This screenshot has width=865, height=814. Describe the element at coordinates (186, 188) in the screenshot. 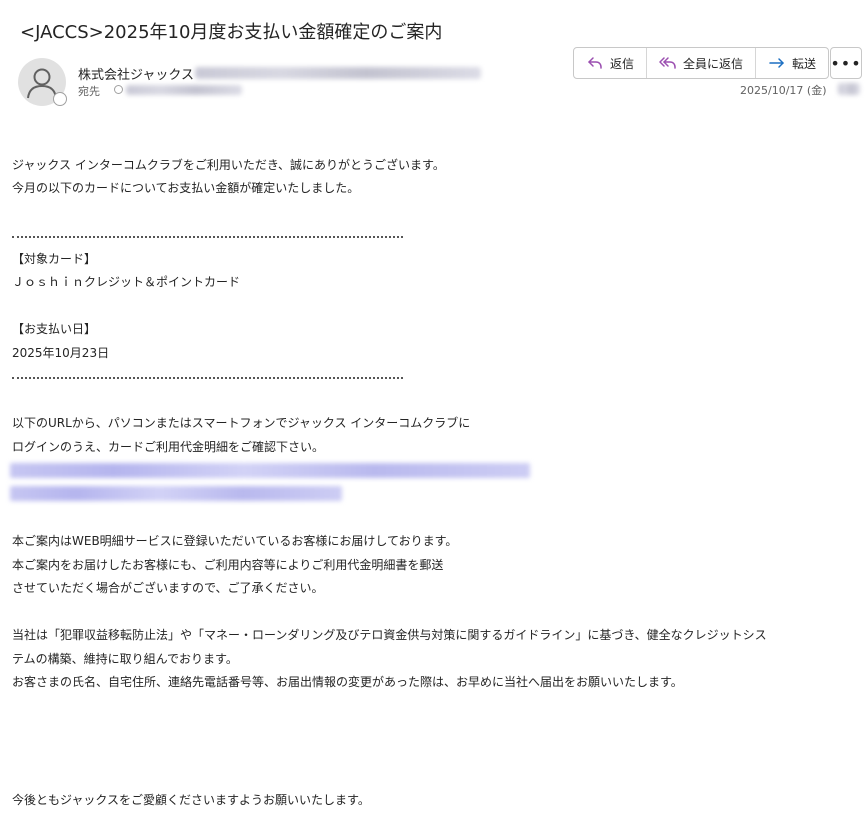

I see `body-intro-line-2: 今月の以下のカードについてお支払い金額が確定いたしました。` at that location.